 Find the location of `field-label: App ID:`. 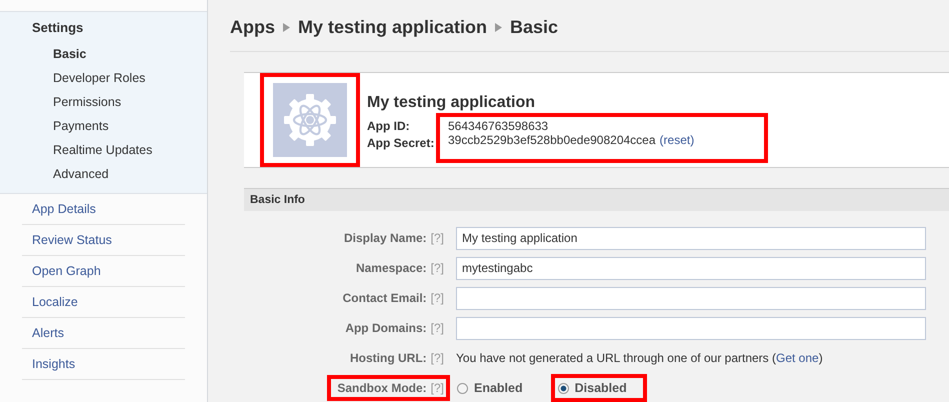

field-label: App ID: is located at coordinates (389, 125).